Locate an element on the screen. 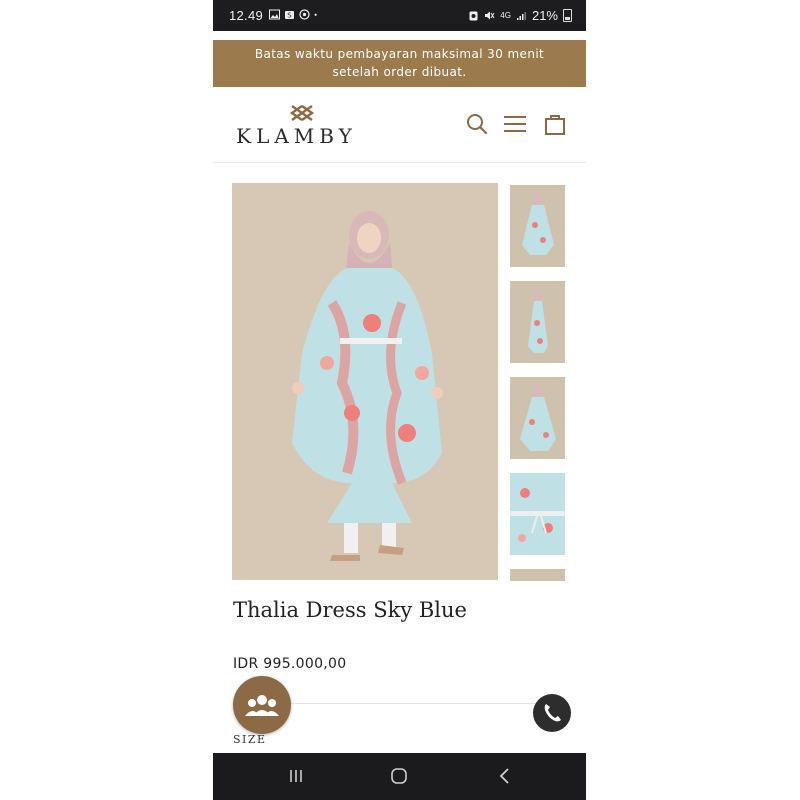 The height and width of the screenshot is (800, 800). whatsapp-notification-icon is located at coordinates (304, 14).